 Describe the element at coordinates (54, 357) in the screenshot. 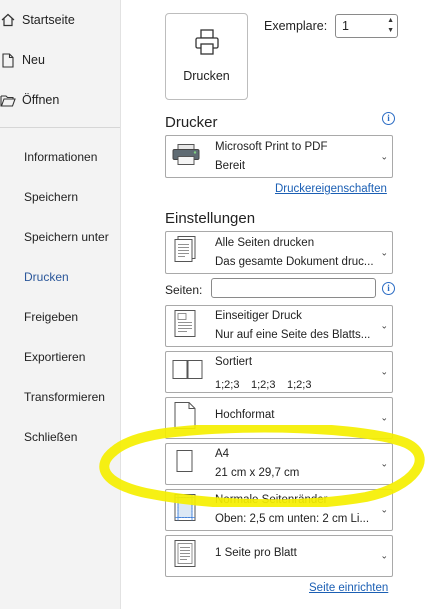

I see `sidebar-item-exportieren: Exportieren` at that location.